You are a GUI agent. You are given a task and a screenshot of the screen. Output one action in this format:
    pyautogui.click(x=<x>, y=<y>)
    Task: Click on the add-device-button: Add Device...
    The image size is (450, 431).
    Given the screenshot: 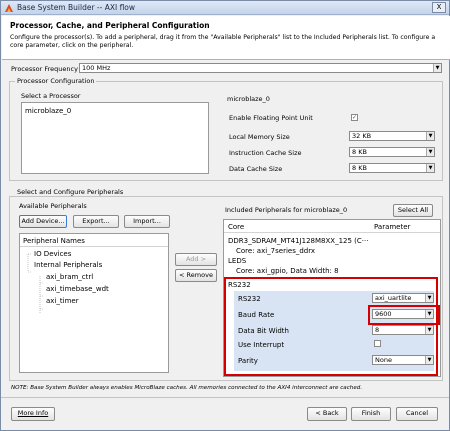 What is the action you would take?
    pyautogui.click(x=43, y=221)
    